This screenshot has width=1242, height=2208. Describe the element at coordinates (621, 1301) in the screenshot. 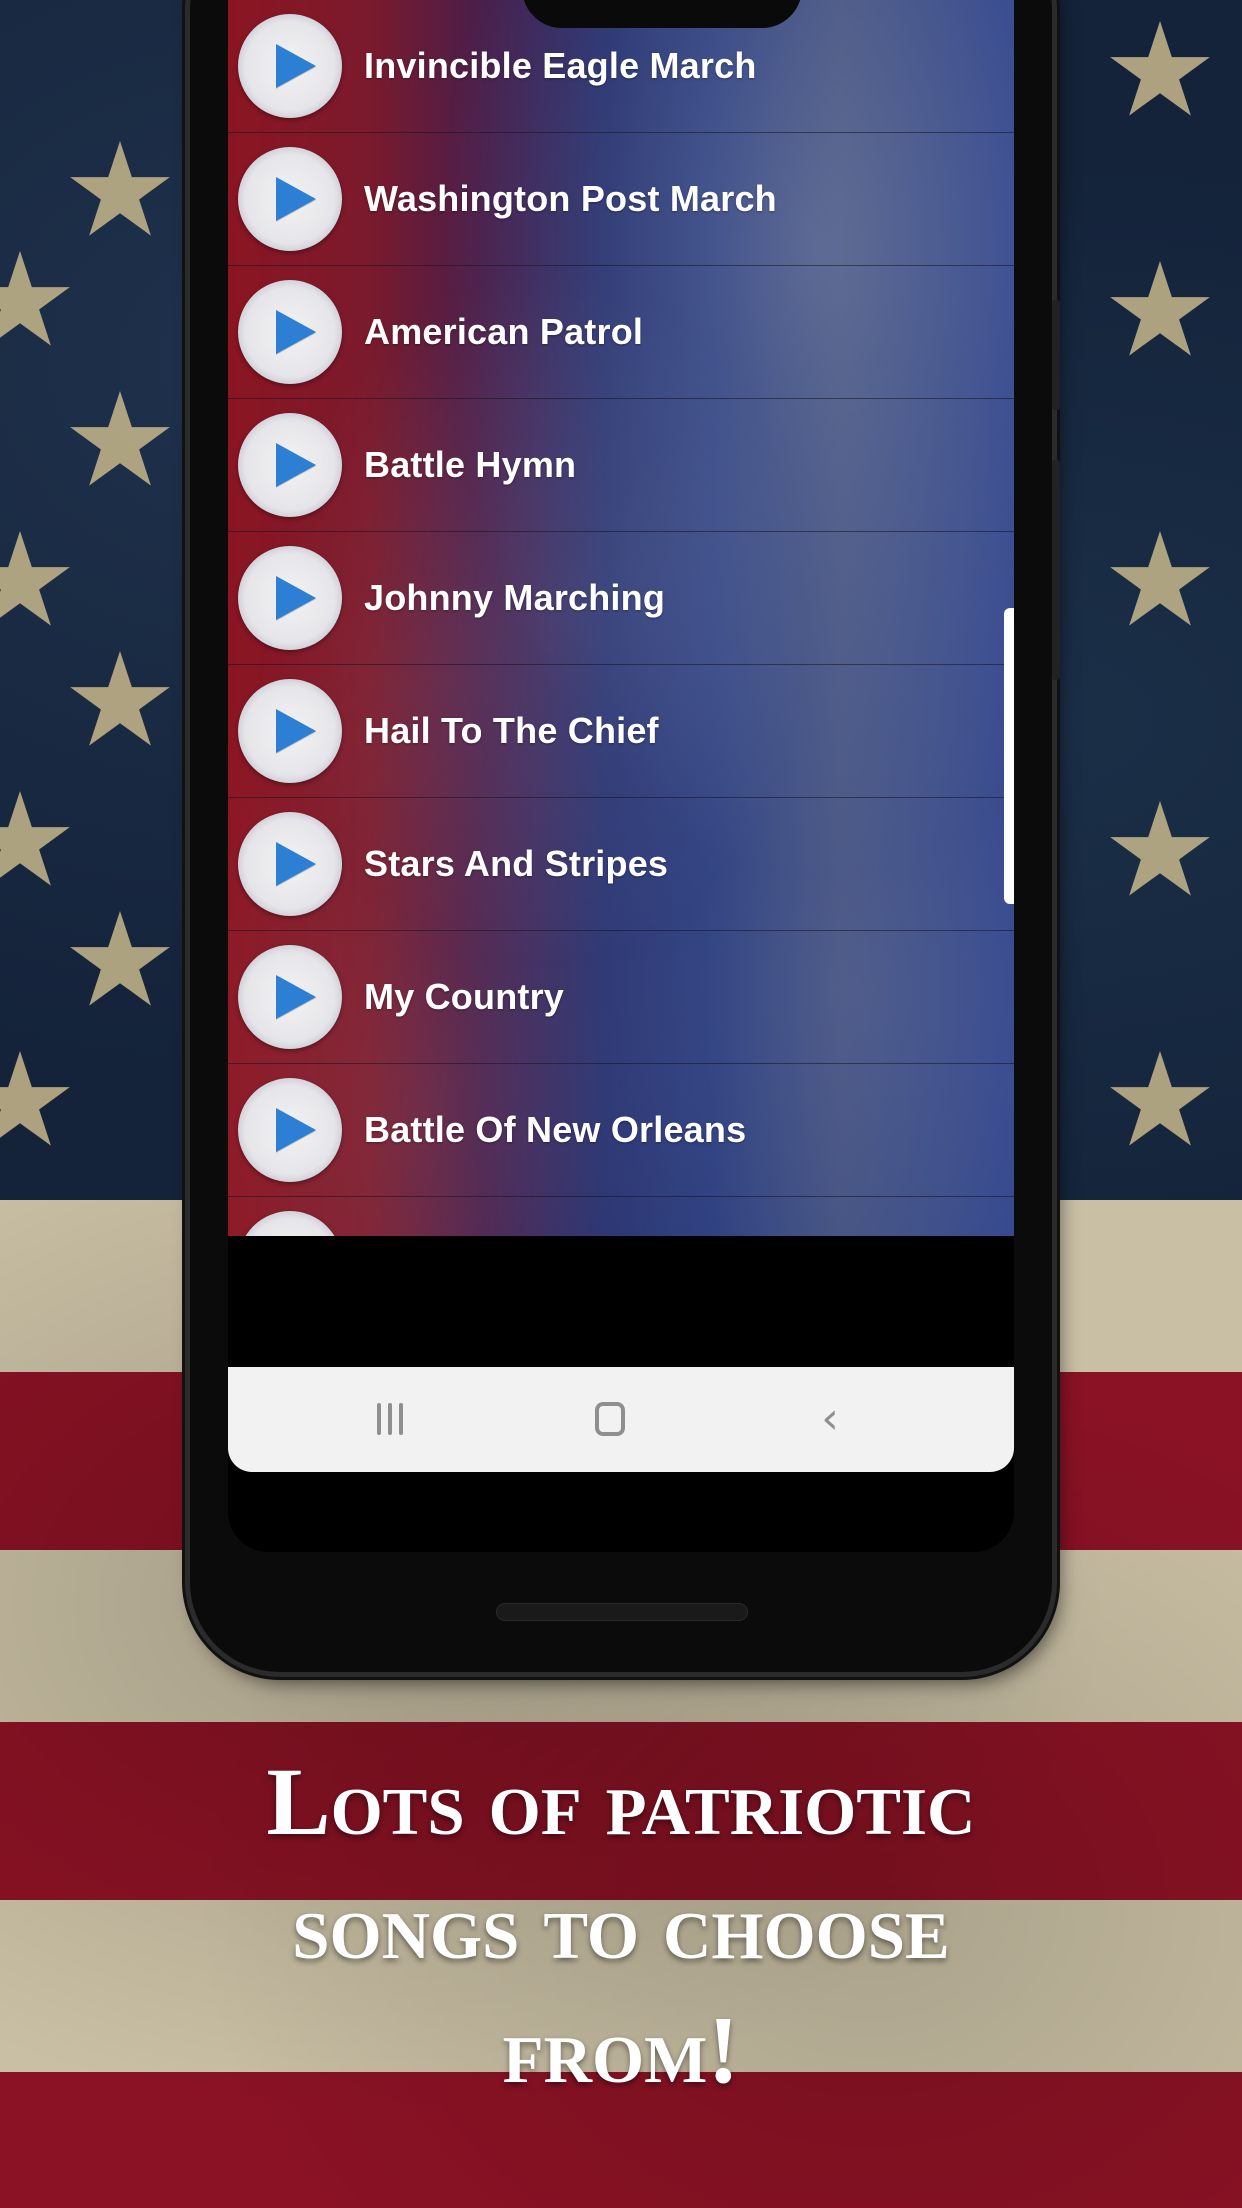

I see `ad-space` at that location.